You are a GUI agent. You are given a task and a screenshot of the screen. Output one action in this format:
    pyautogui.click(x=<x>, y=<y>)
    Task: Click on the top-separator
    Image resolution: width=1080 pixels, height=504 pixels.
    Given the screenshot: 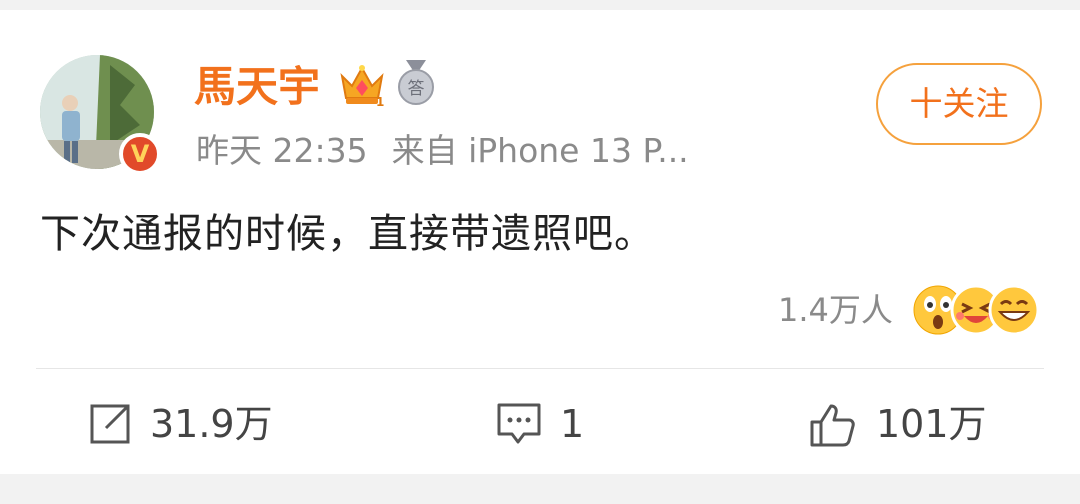 What is the action you would take?
    pyautogui.click(x=540, y=5)
    